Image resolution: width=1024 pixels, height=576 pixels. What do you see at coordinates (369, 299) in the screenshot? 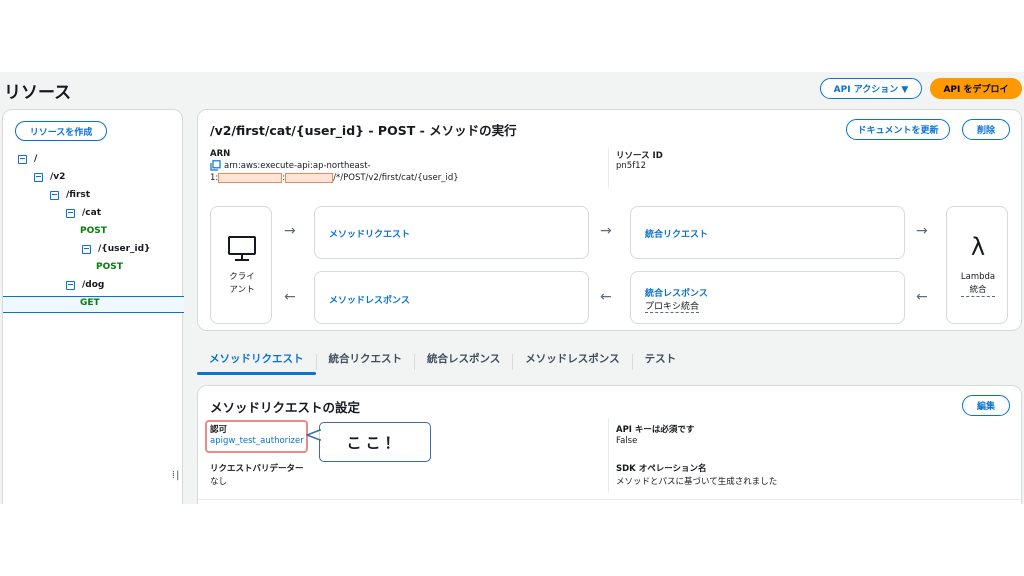
I see `method-response-link: メソッドレスポンス` at bounding box center [369, 299].